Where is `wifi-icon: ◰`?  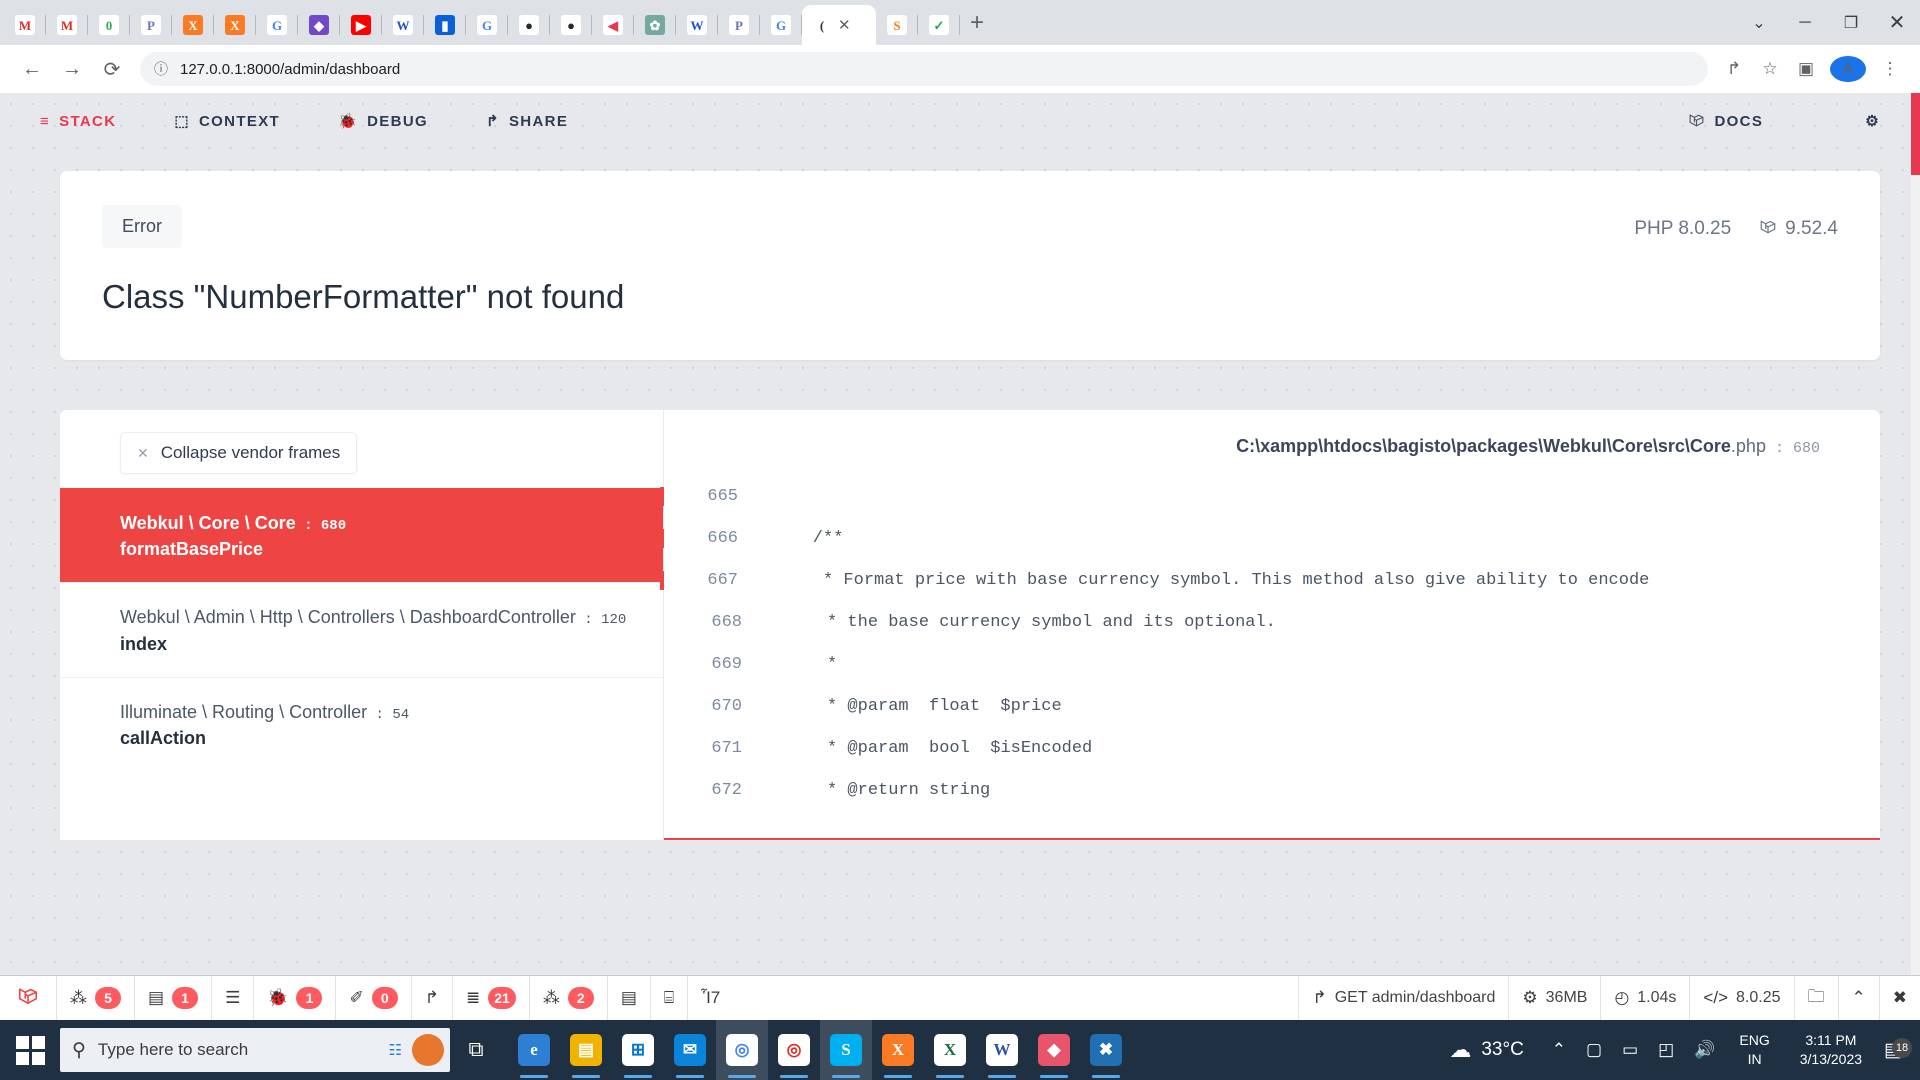 wifi-icon: ◰ is located at coordinates (1666, 1050).